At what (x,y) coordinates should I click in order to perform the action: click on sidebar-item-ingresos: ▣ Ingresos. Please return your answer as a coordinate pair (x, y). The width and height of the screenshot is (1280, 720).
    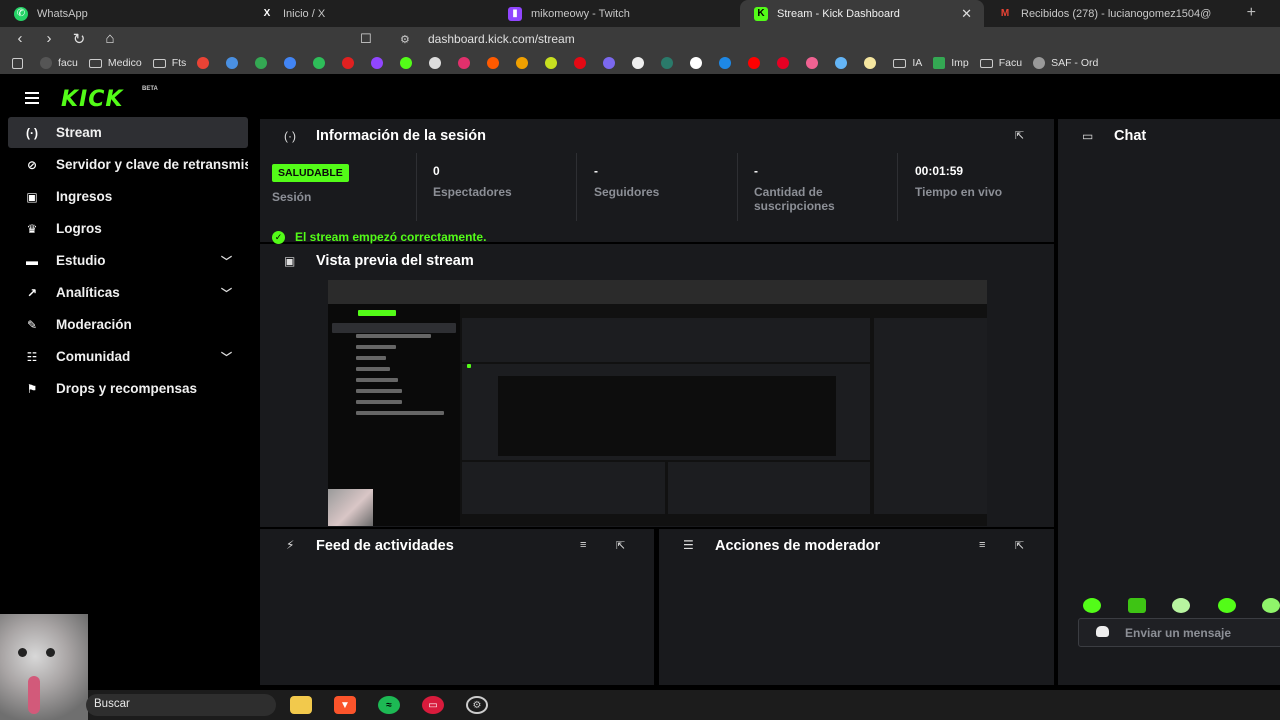
    Looking at the image, I should click on (128, 196).